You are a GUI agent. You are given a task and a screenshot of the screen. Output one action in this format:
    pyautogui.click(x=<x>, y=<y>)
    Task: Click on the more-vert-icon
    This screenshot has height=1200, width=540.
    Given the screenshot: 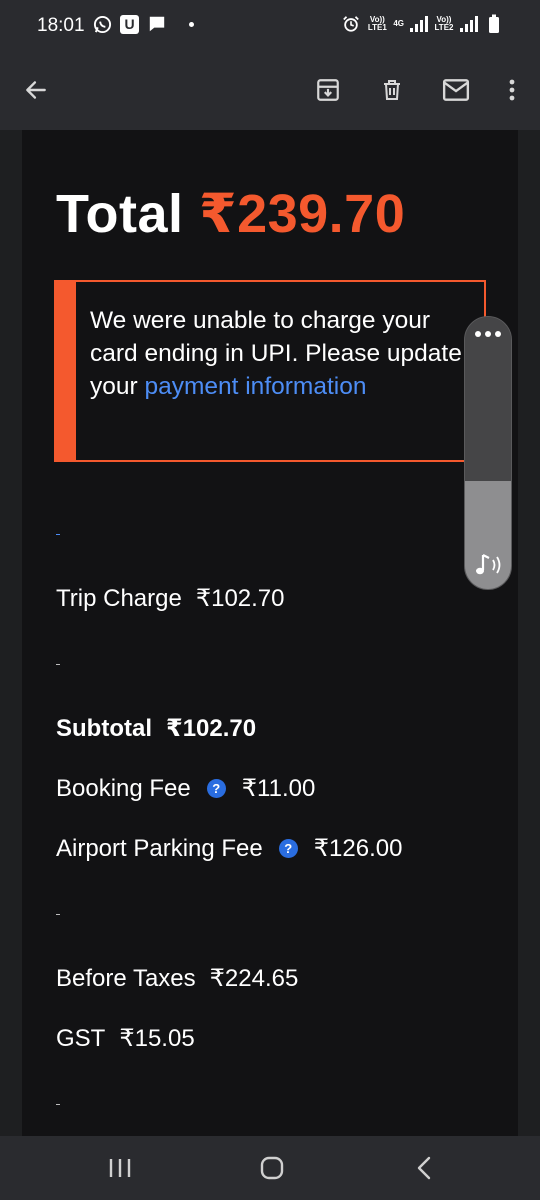 What is the action you would take?
    pyautogui.click(x=512, y=90)
    